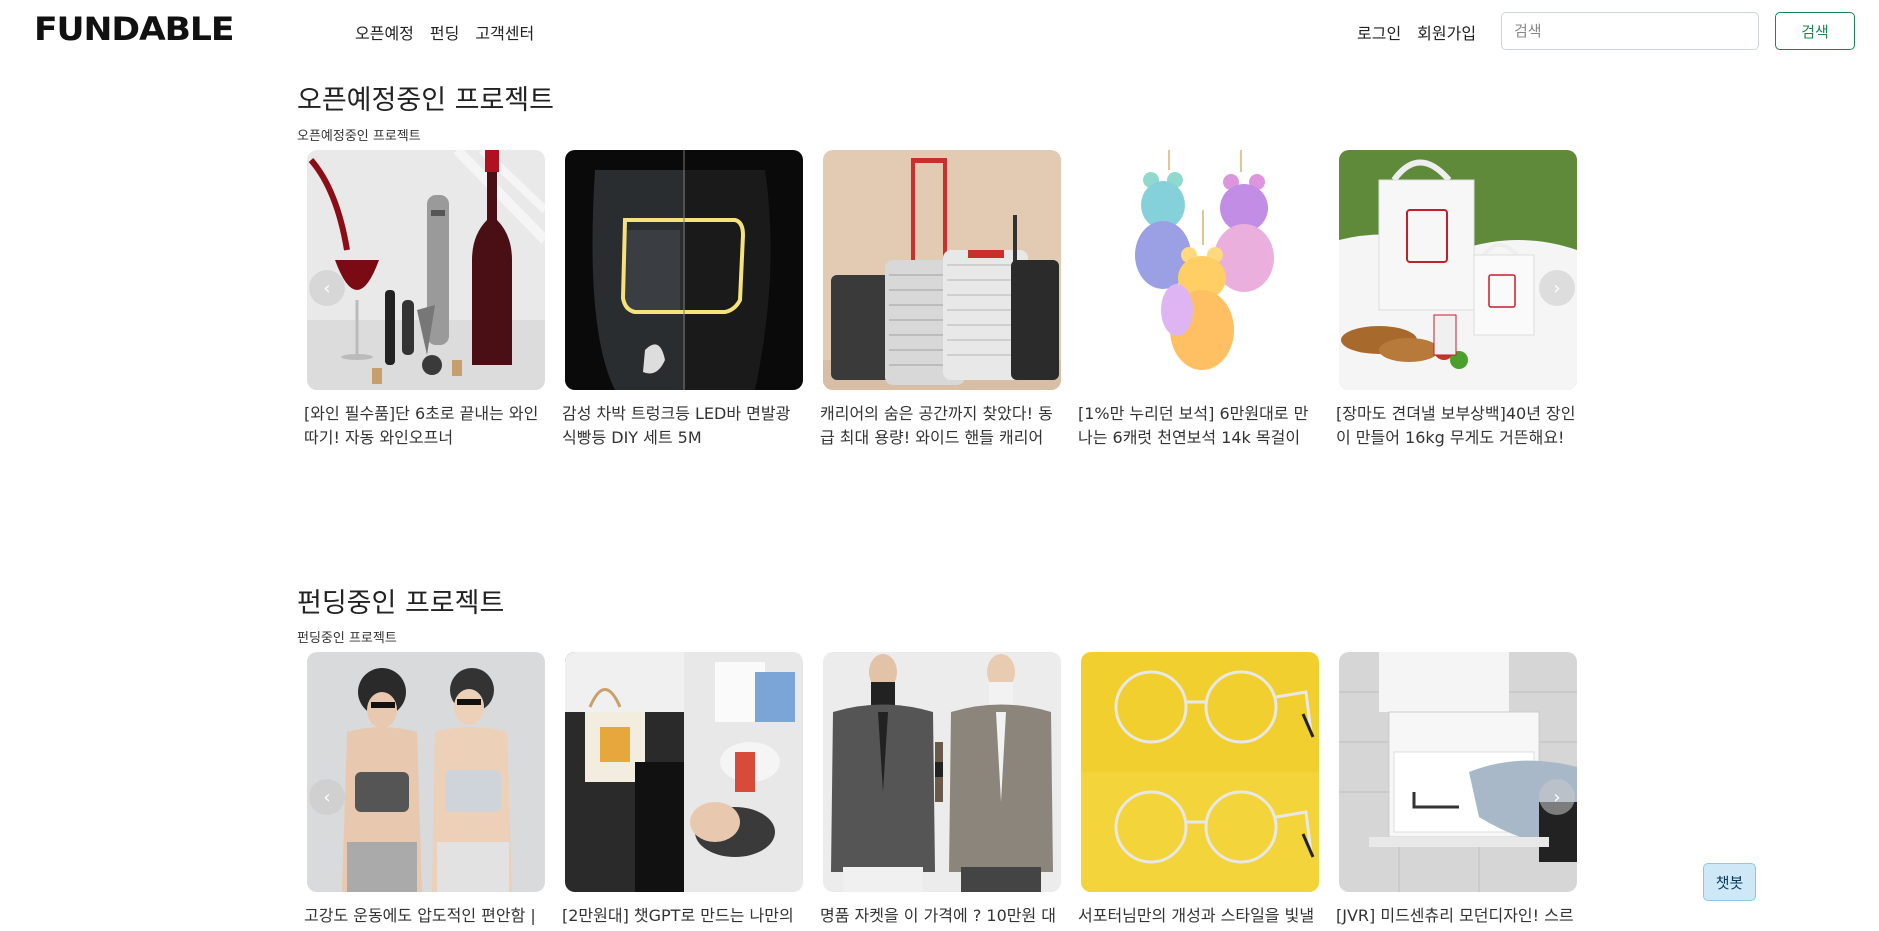 This screenshot has height=931, width=1879. I want to click on project-title: 명품 자켓을 이 가격에 ? 10만원 대에, so click(942, 917).